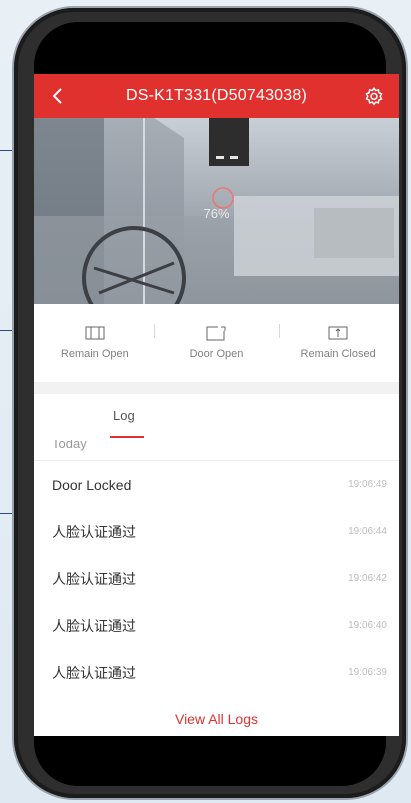 The height and width of the screenshot is (803, 411). Describe the element at coordinates (216, 716) in the screenshot. I see `view-all-logs-link: View All Logs` at that location.